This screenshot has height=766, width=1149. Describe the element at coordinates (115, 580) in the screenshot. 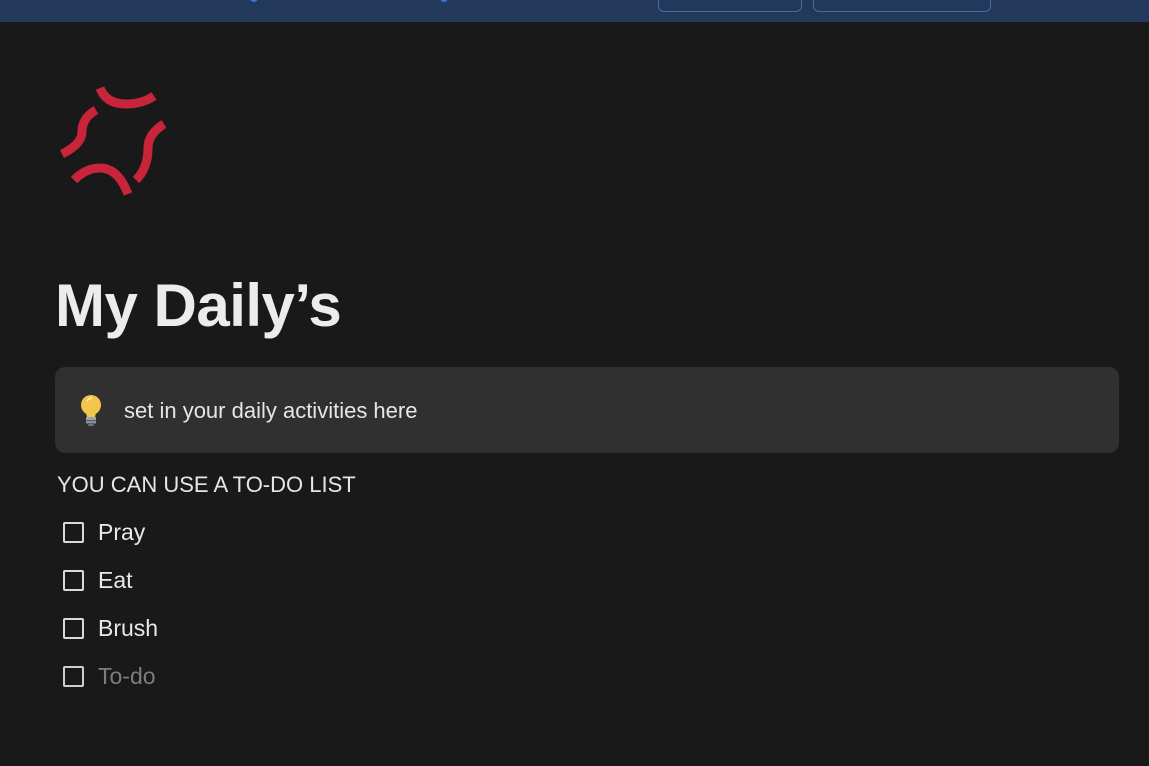

I see `todo-label: Eat` at that location.